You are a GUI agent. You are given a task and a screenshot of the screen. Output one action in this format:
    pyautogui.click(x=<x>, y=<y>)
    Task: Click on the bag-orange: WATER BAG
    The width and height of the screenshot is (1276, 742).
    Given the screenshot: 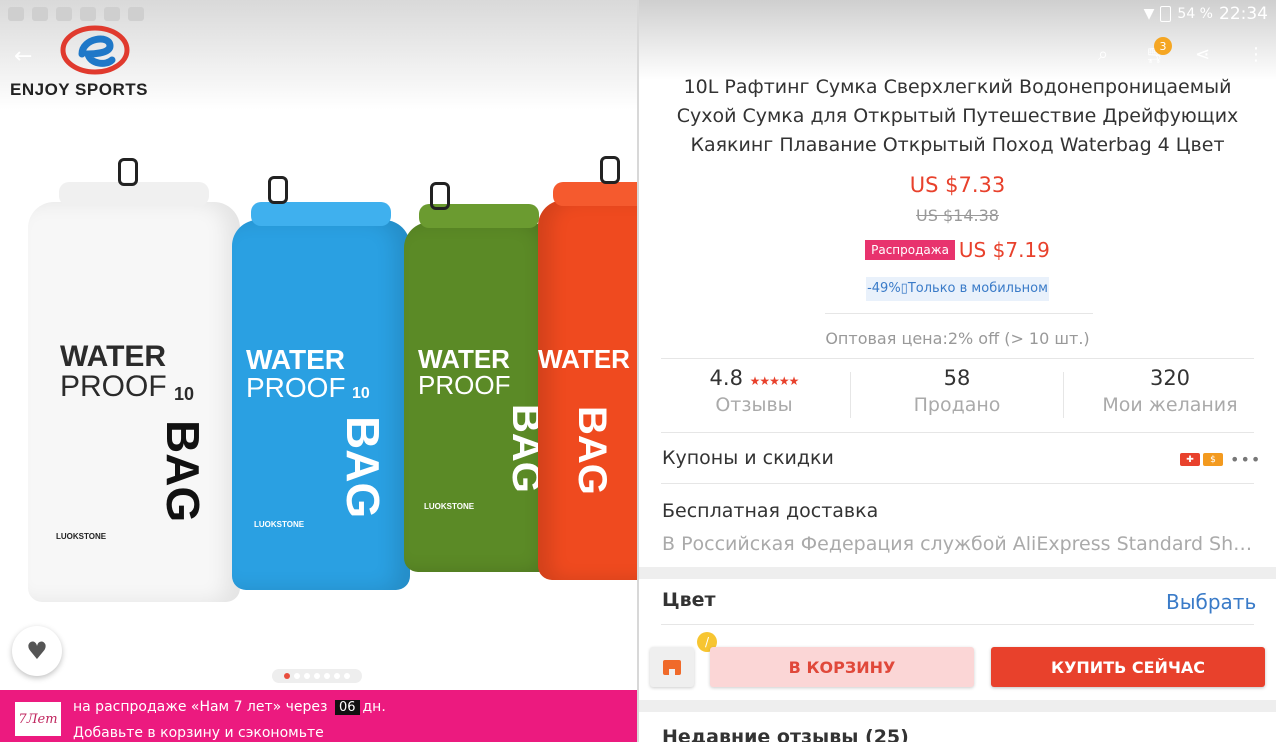 What is the action you would take?
    pyautogui.click(x=587, y=368)
    